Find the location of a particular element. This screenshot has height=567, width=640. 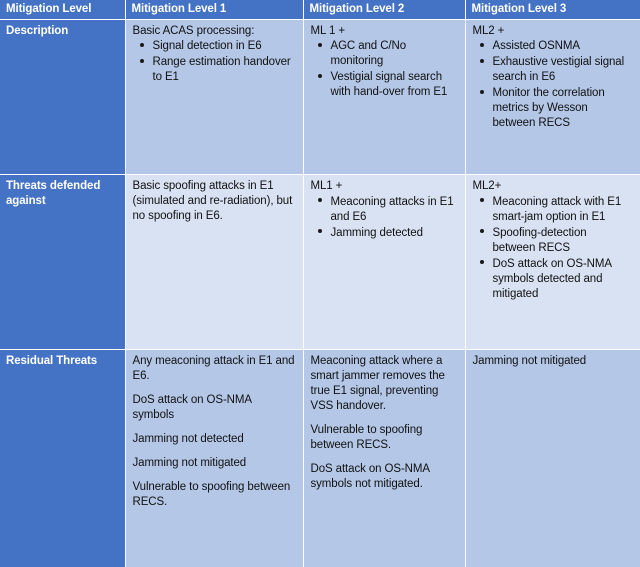

list-item-label: Spoofing-detection between RECS is located at coordinates (539, 240).